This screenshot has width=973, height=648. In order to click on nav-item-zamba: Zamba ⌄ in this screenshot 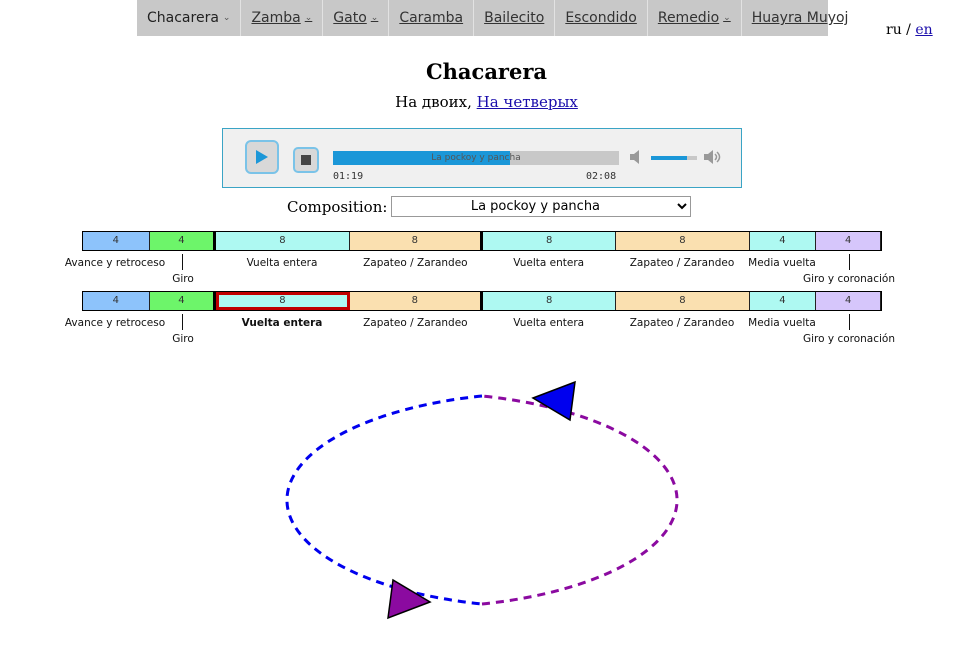, I will do `click(282, 18)`.